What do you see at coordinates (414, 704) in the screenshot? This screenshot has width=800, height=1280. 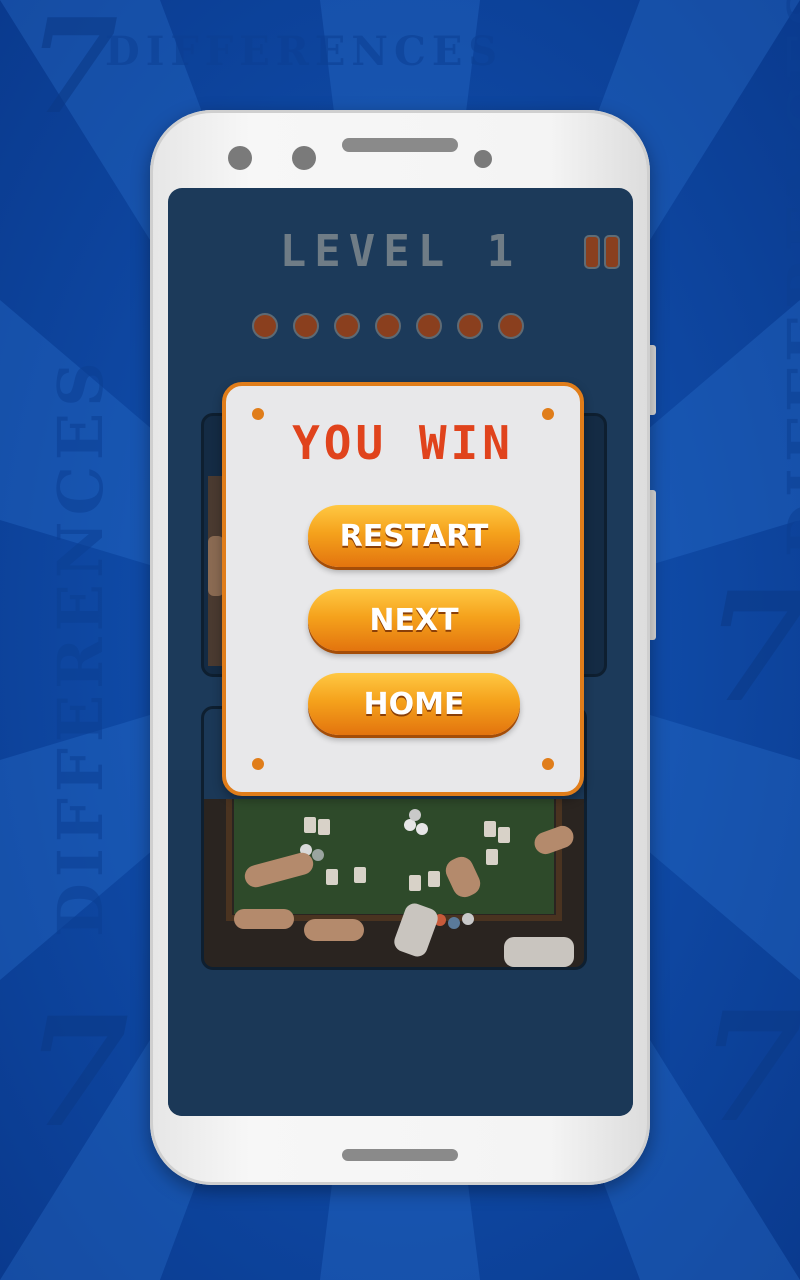 I see `home-button: HOME` at bounding box center [414, 704].